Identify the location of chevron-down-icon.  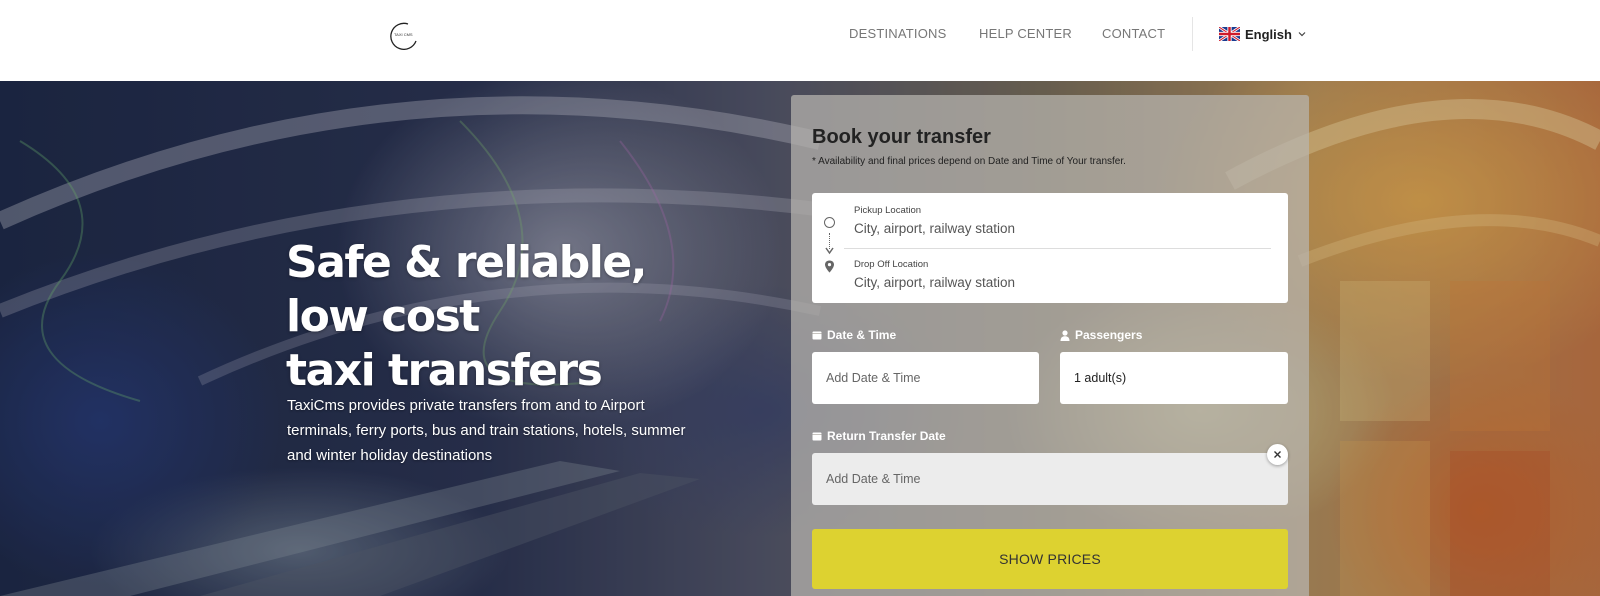
(1302, 34).